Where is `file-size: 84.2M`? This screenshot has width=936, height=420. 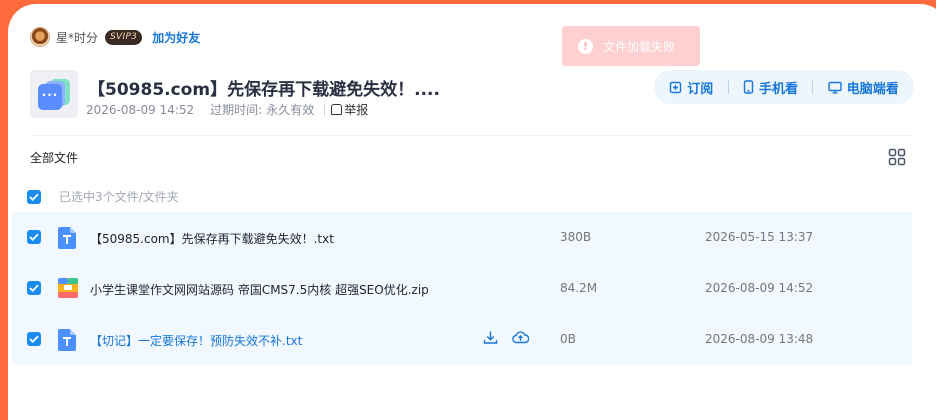
file-size: 84.2M is located at coordinates (579, 288).